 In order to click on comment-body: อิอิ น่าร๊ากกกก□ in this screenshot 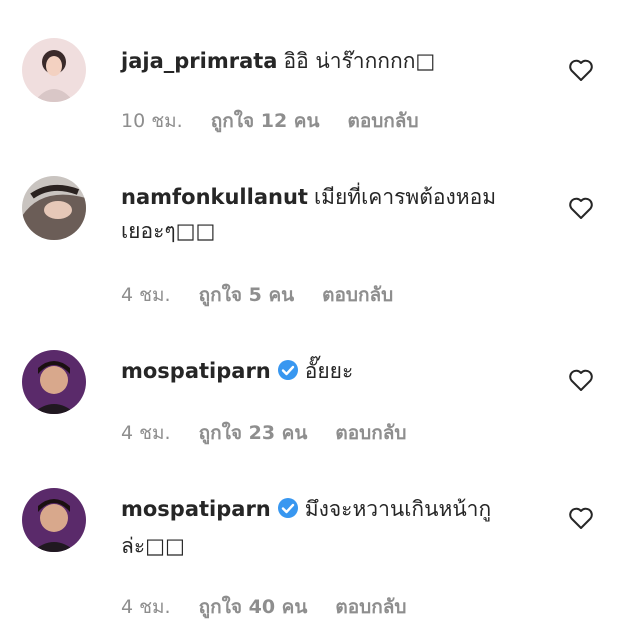, I will do `click(359, 61)`.